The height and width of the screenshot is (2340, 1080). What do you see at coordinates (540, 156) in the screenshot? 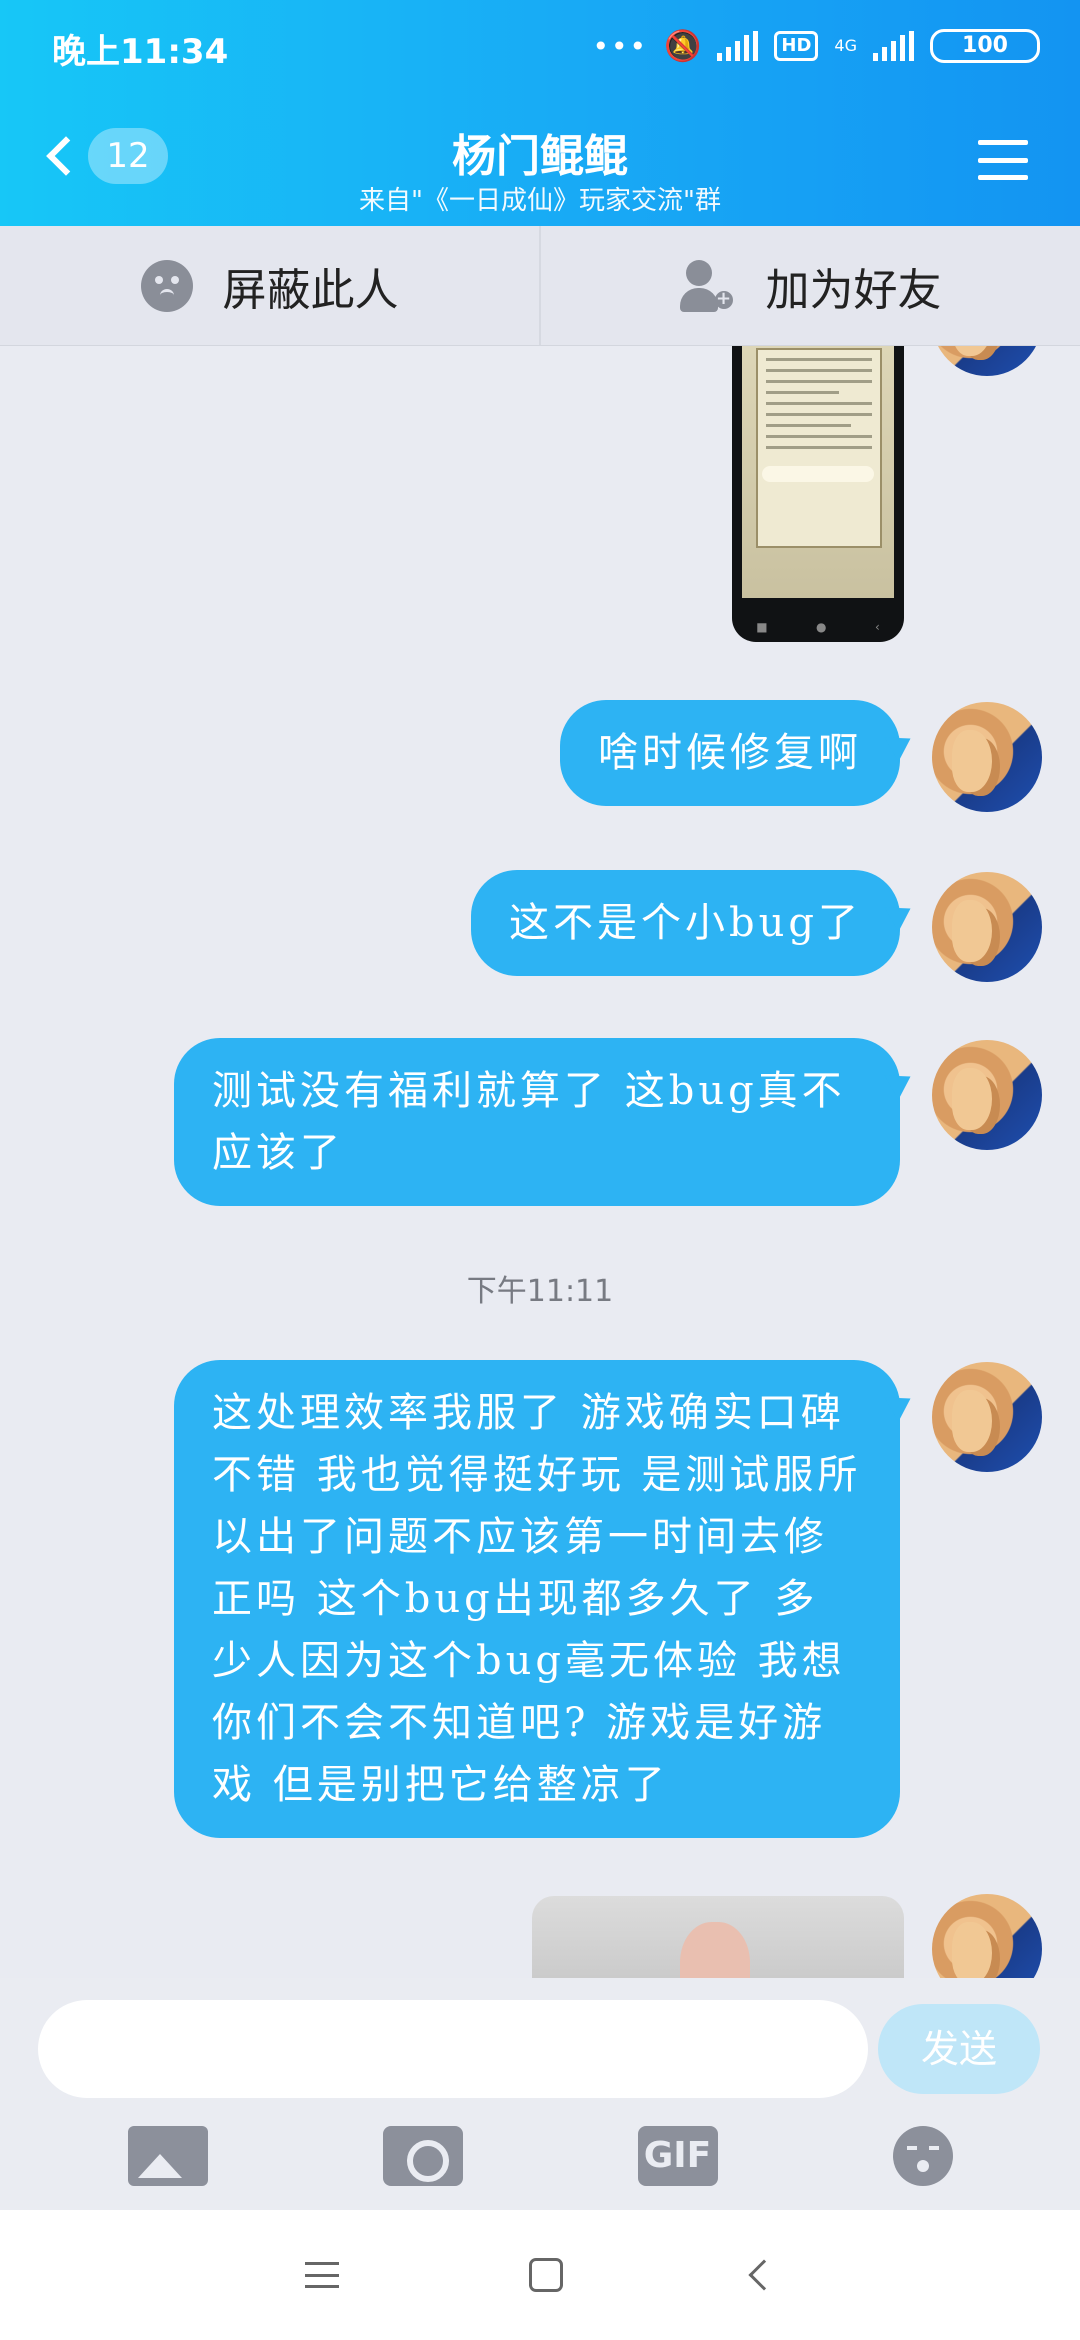
I see `chat-title: 杨门鲲鲲` at bounding box center [540, 156].